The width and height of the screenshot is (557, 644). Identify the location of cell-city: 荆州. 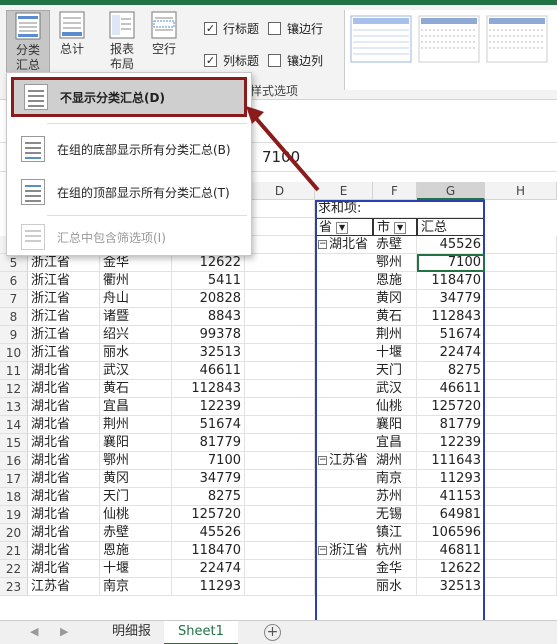
(136, 425).